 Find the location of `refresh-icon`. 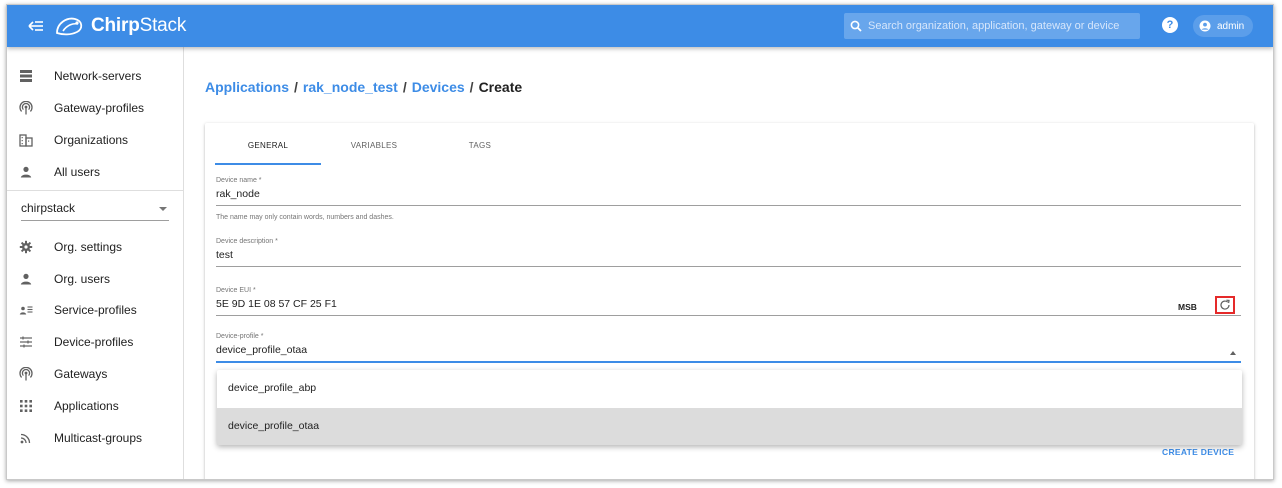

refresh-icon is located at coordinates (1225, 304).